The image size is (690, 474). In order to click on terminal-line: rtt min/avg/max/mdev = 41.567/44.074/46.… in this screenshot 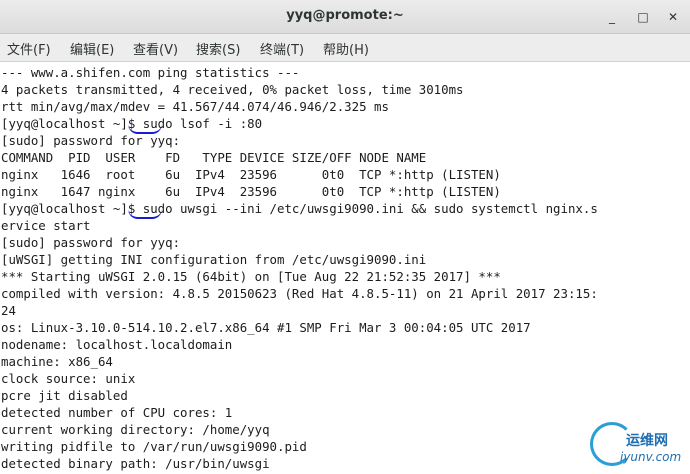, I will do `click(195, 106)`.